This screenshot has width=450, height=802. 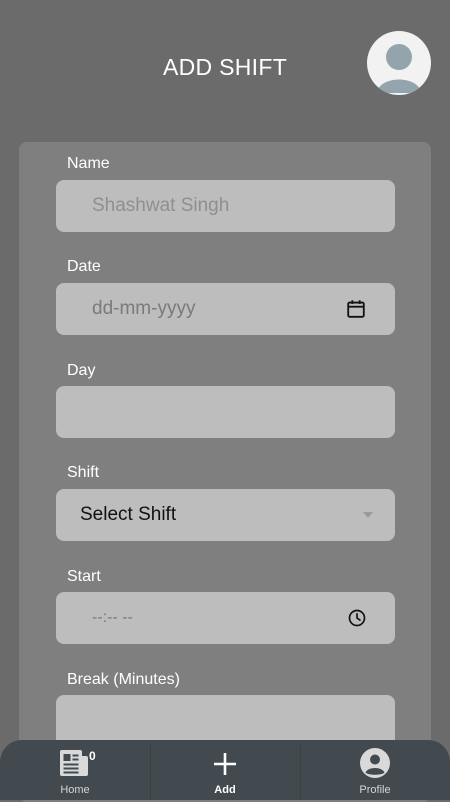 What do you see at coordinates (225, 412) in the screenshot?
I see `day-field` at bounding box center [225, 412].